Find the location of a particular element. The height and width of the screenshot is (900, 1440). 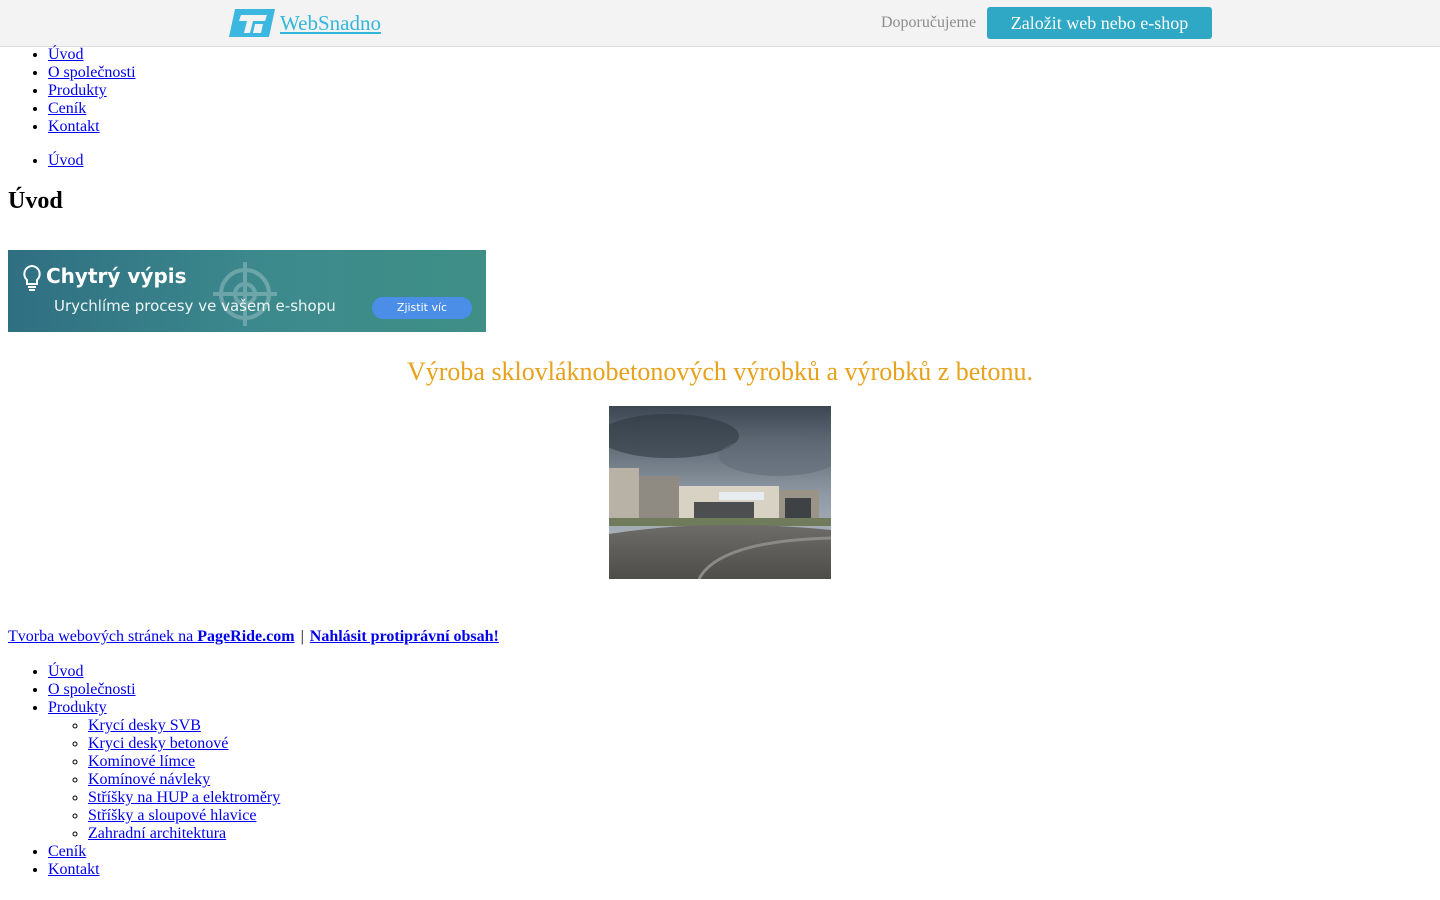

lightbulb-icon is located at coordinates (32, 277).